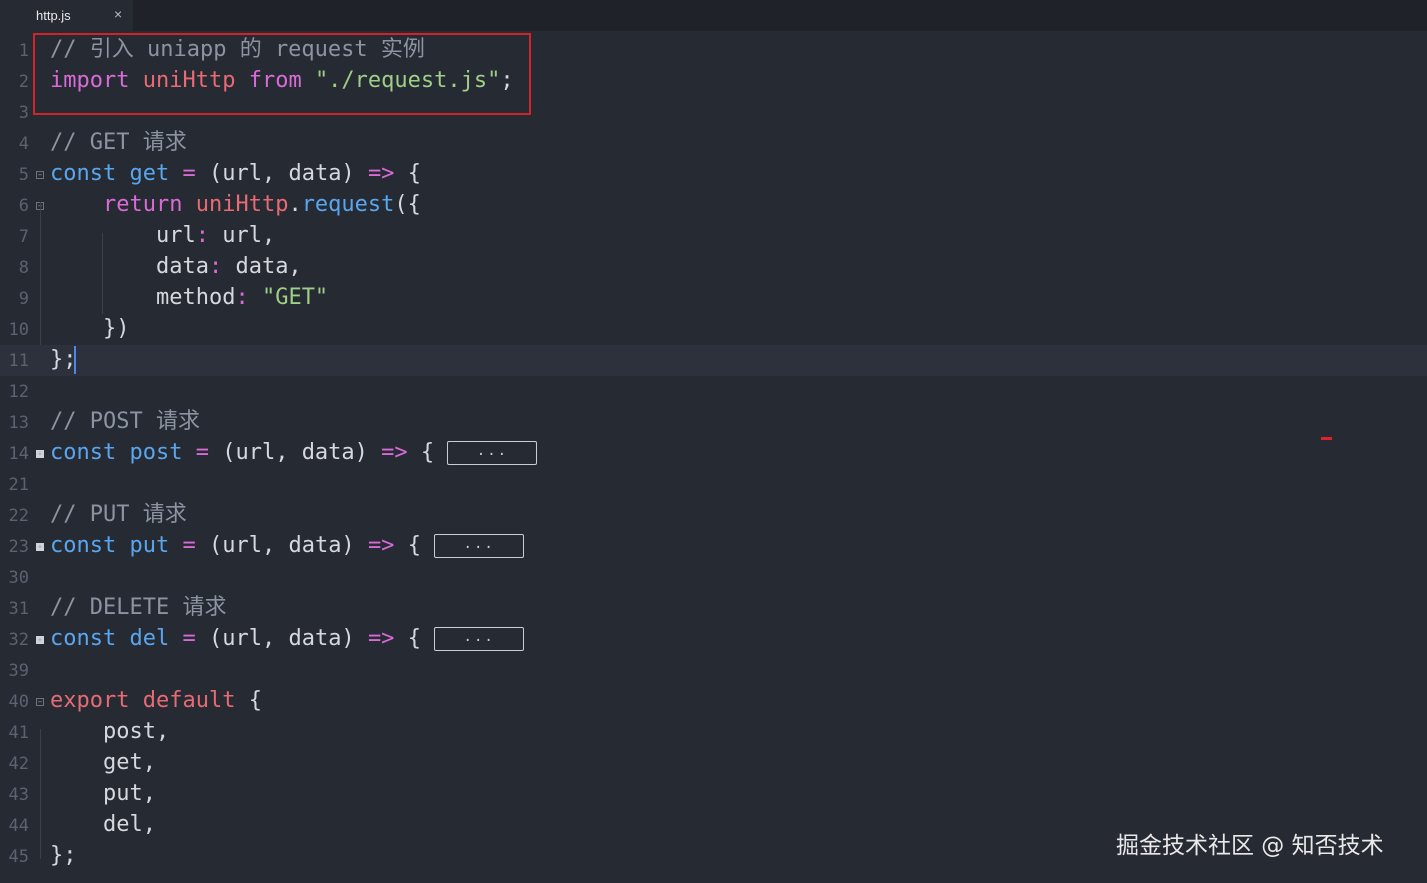  What do you see at coordinates (129, 793) in the screenshot?
I see `export-item: put,` at bounding box center [129, 793].